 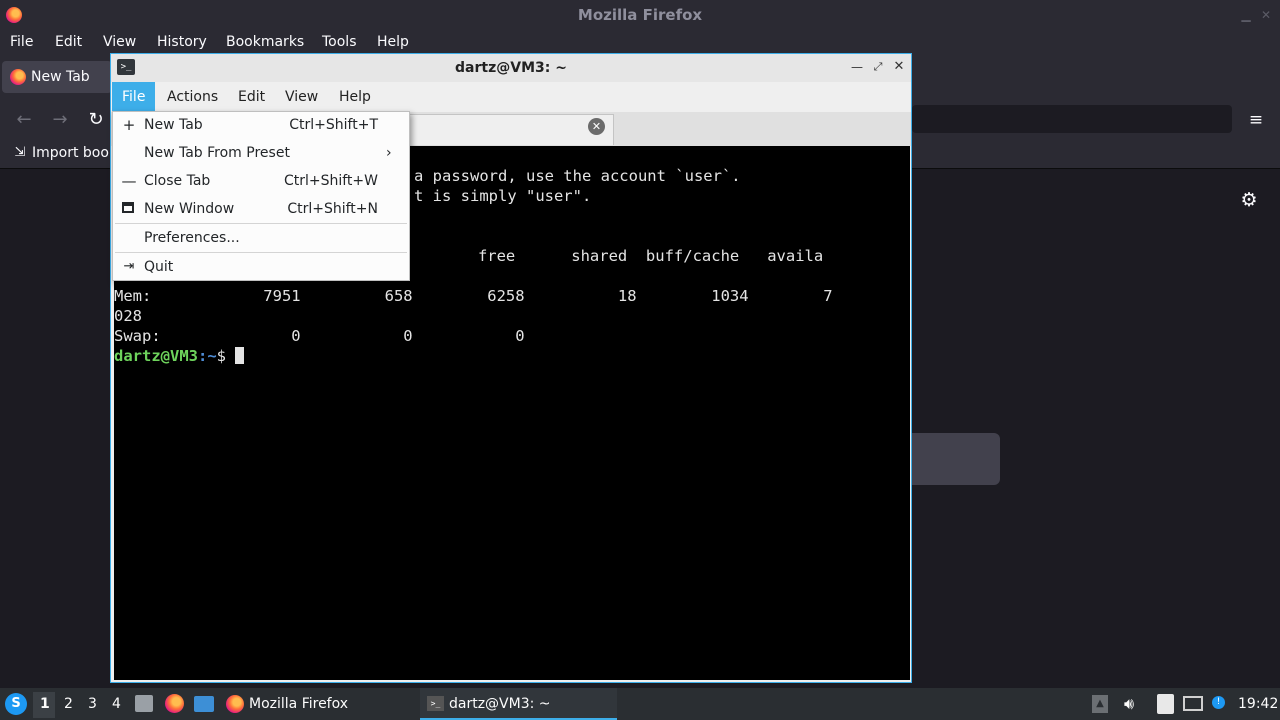 What do you see at coordinates (503, 196) in the screenshot?
I see `terminal-line: t is simply "user".` at bounding box center [503, 196].